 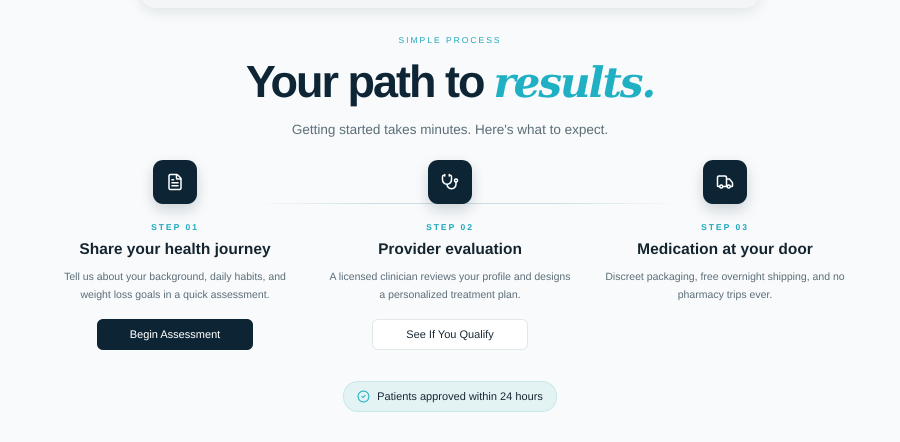 I want to click on section-eyebrow: SIMPLE PROCESS, so click(x=450, y=40).